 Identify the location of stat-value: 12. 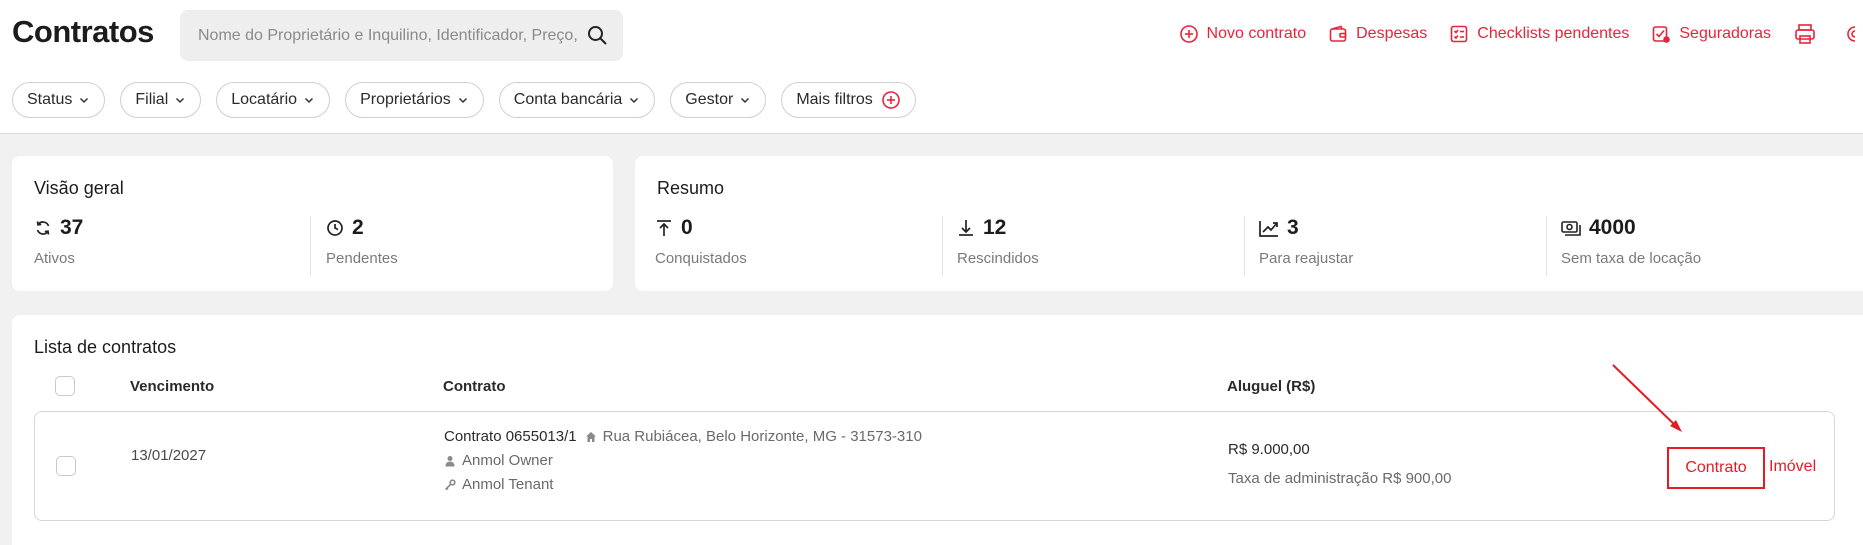
(995, 227).